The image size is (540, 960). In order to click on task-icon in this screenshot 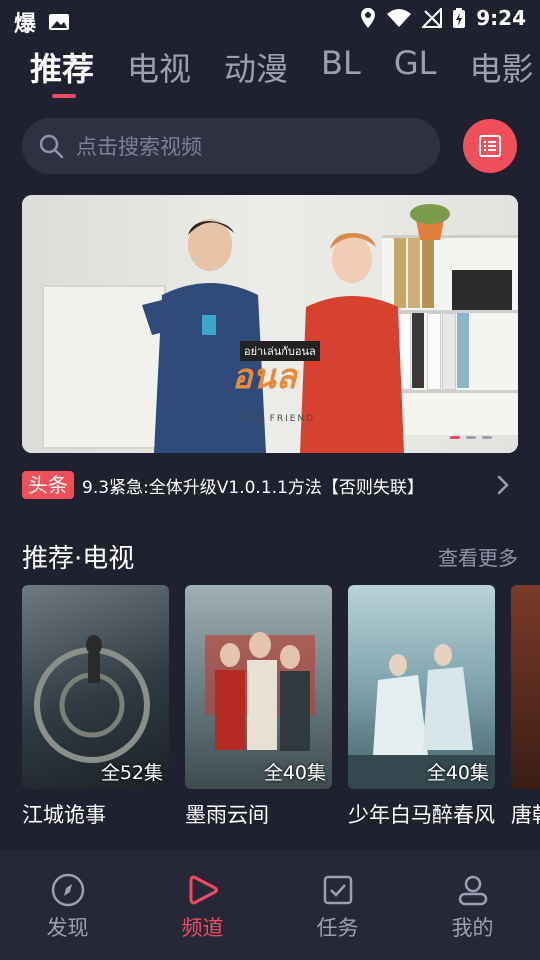, I will do `click(337, 890)`.